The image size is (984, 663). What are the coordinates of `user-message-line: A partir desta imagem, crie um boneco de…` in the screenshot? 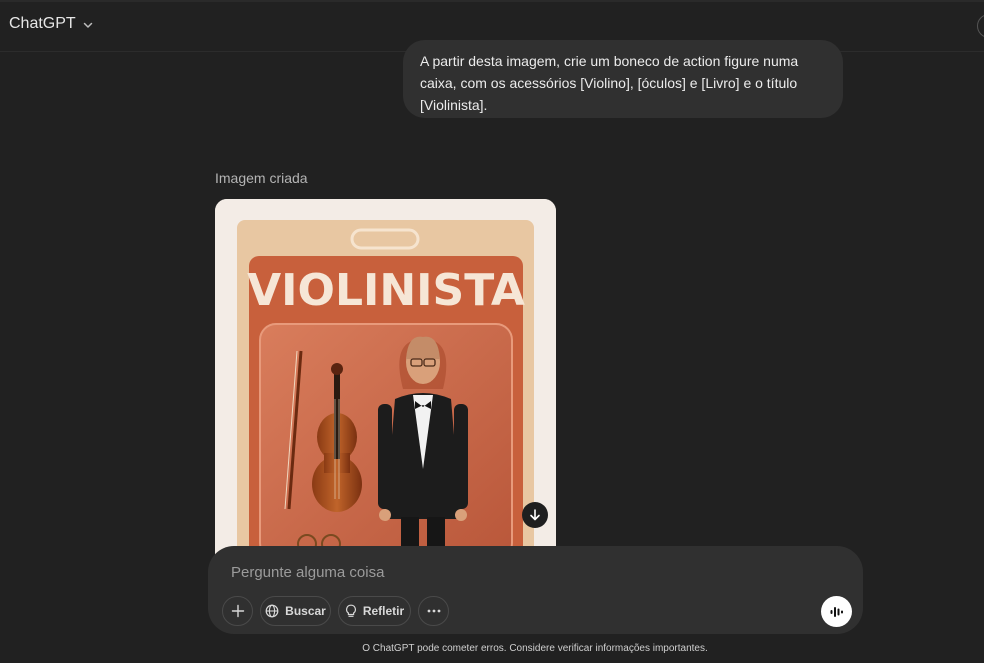 It's located at (609, 61).